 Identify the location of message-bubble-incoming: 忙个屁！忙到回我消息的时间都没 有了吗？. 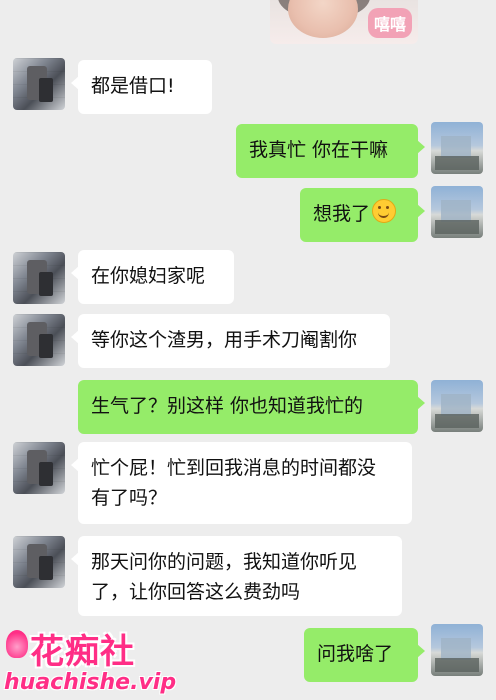
(241, 483).